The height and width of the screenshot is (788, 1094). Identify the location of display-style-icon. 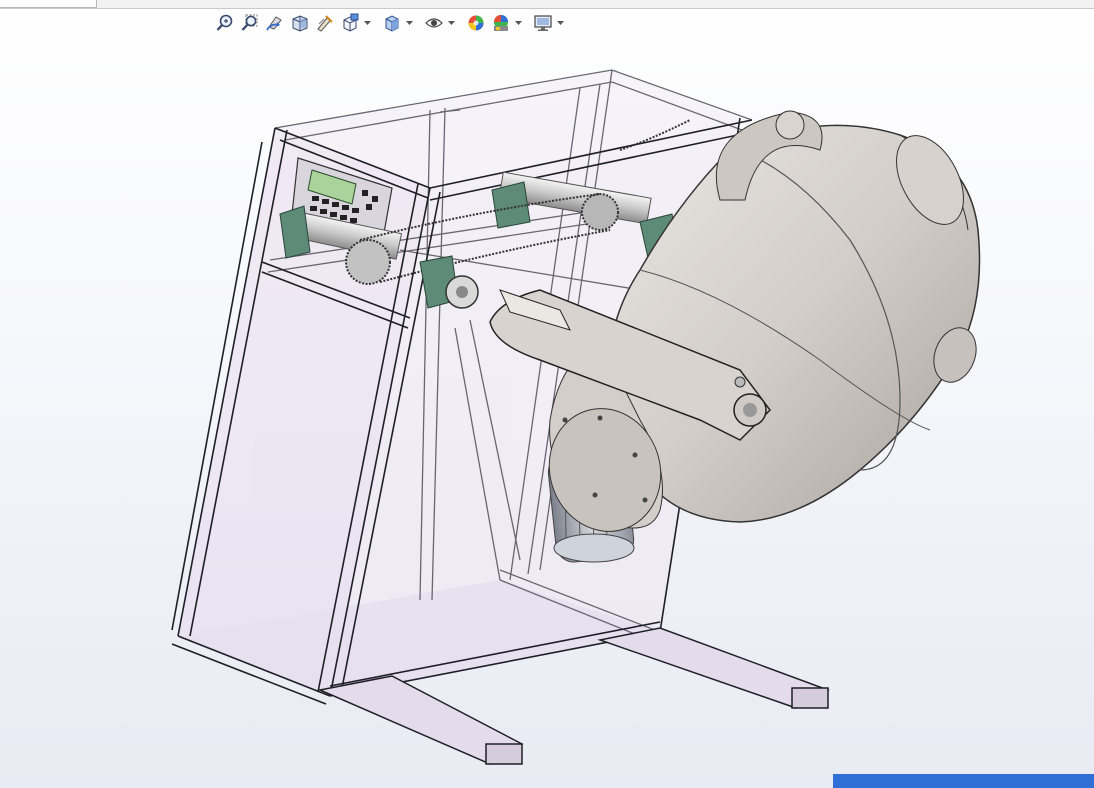
(392, 23).